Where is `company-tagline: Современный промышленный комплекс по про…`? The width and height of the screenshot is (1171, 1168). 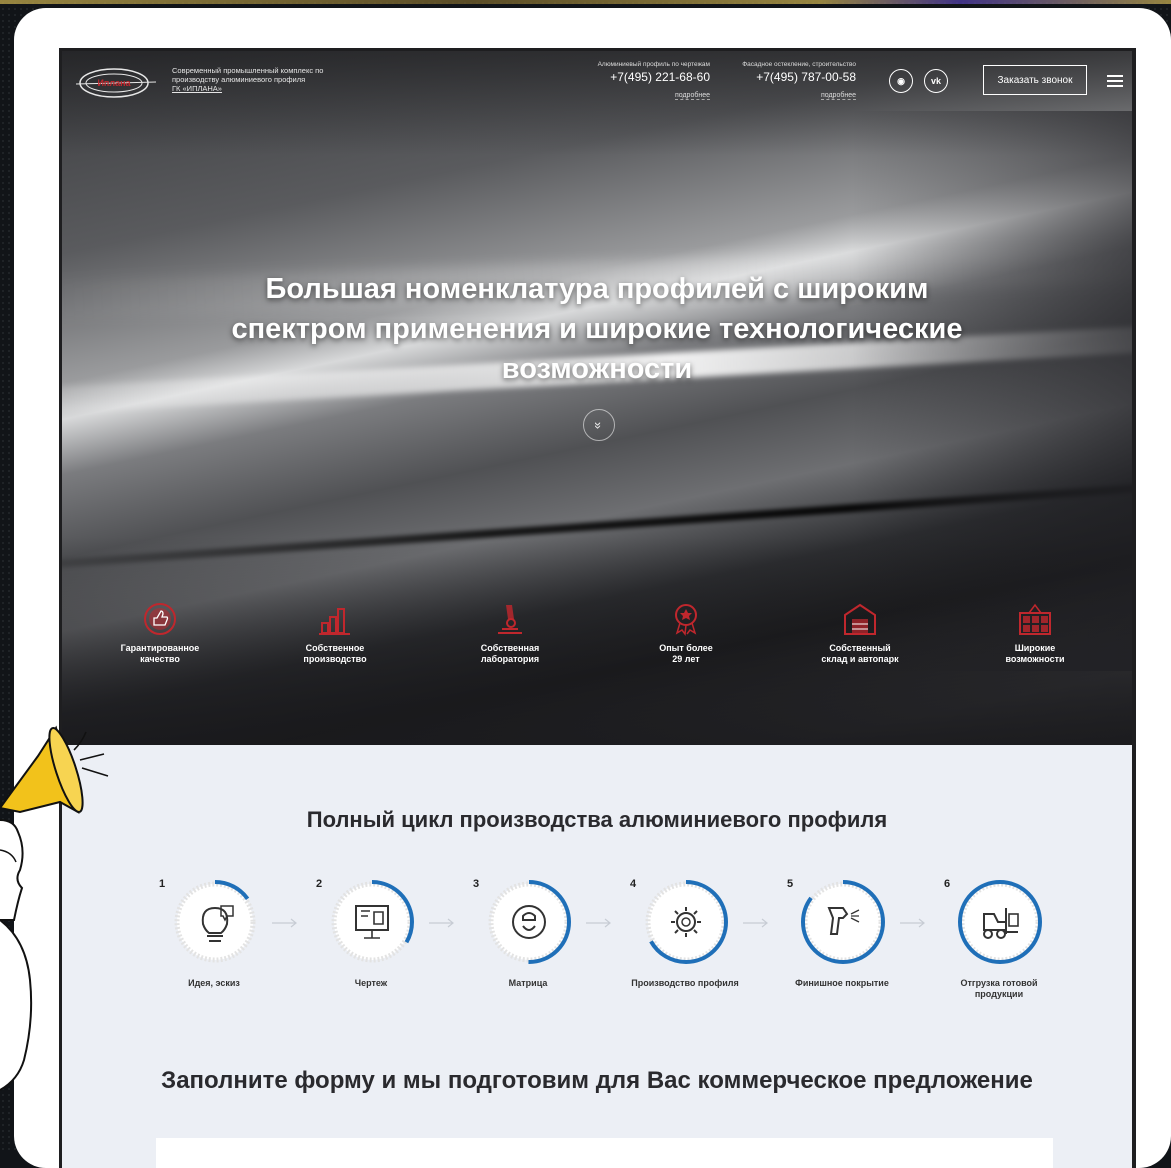
company-tagline: Современный промышленный комплекс по про… is located at coordinates (262, 79).